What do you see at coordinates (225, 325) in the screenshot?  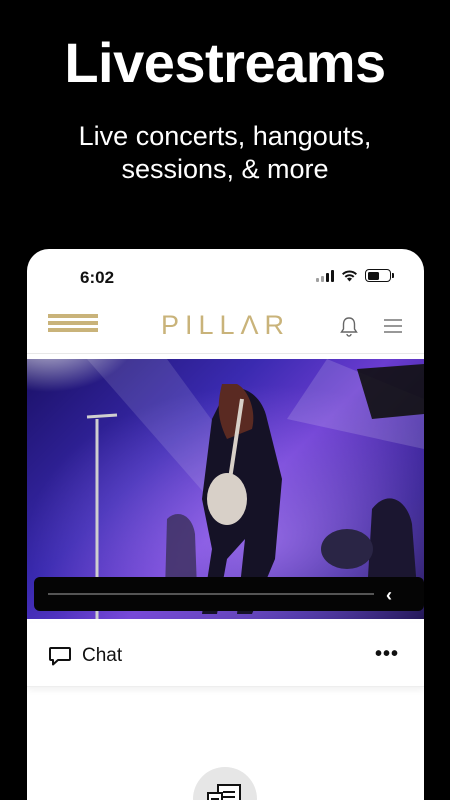 I see `brand-logo: PILLΛR` at bounding box center [225, 325].